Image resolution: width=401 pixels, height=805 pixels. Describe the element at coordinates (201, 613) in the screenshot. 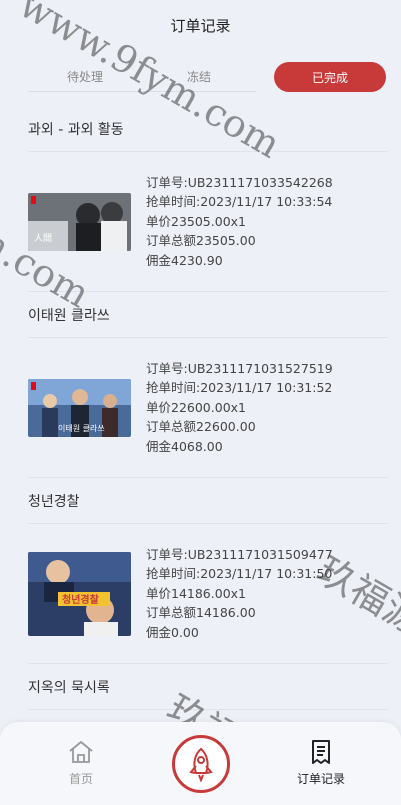

I see `order-total: 订单总额14186.00` at that location.